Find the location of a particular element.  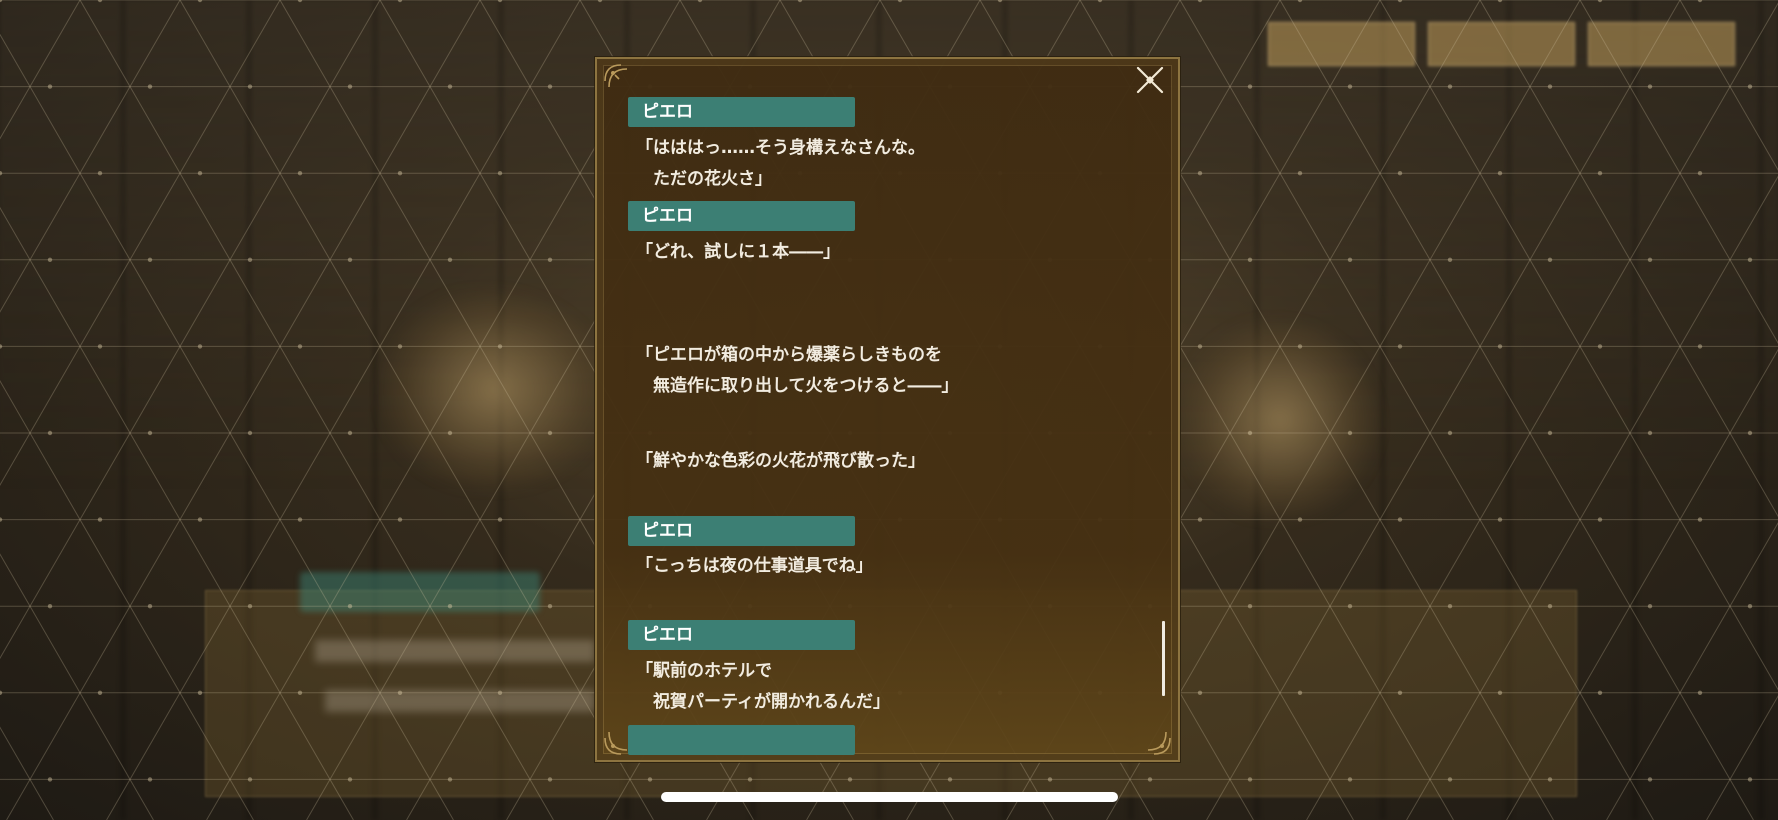

log-line: 「駅前のホテルで 祝賀パーティが開かれるんだ」 is located at coordinates (763, 686).